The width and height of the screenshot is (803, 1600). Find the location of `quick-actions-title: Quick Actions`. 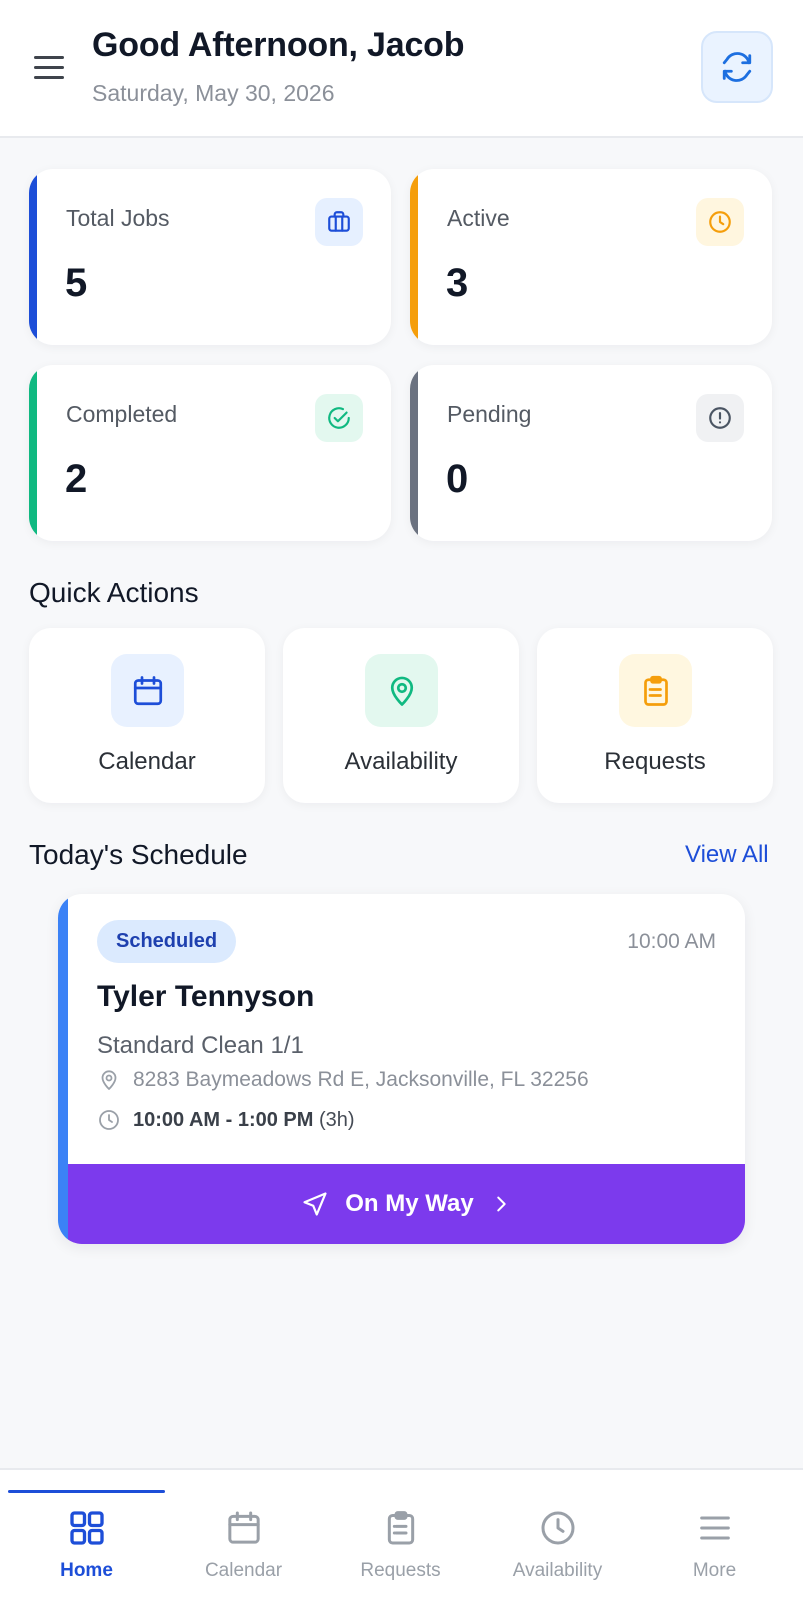

quick-actions-title: Quick Actions is located at coordinates (114, 592).